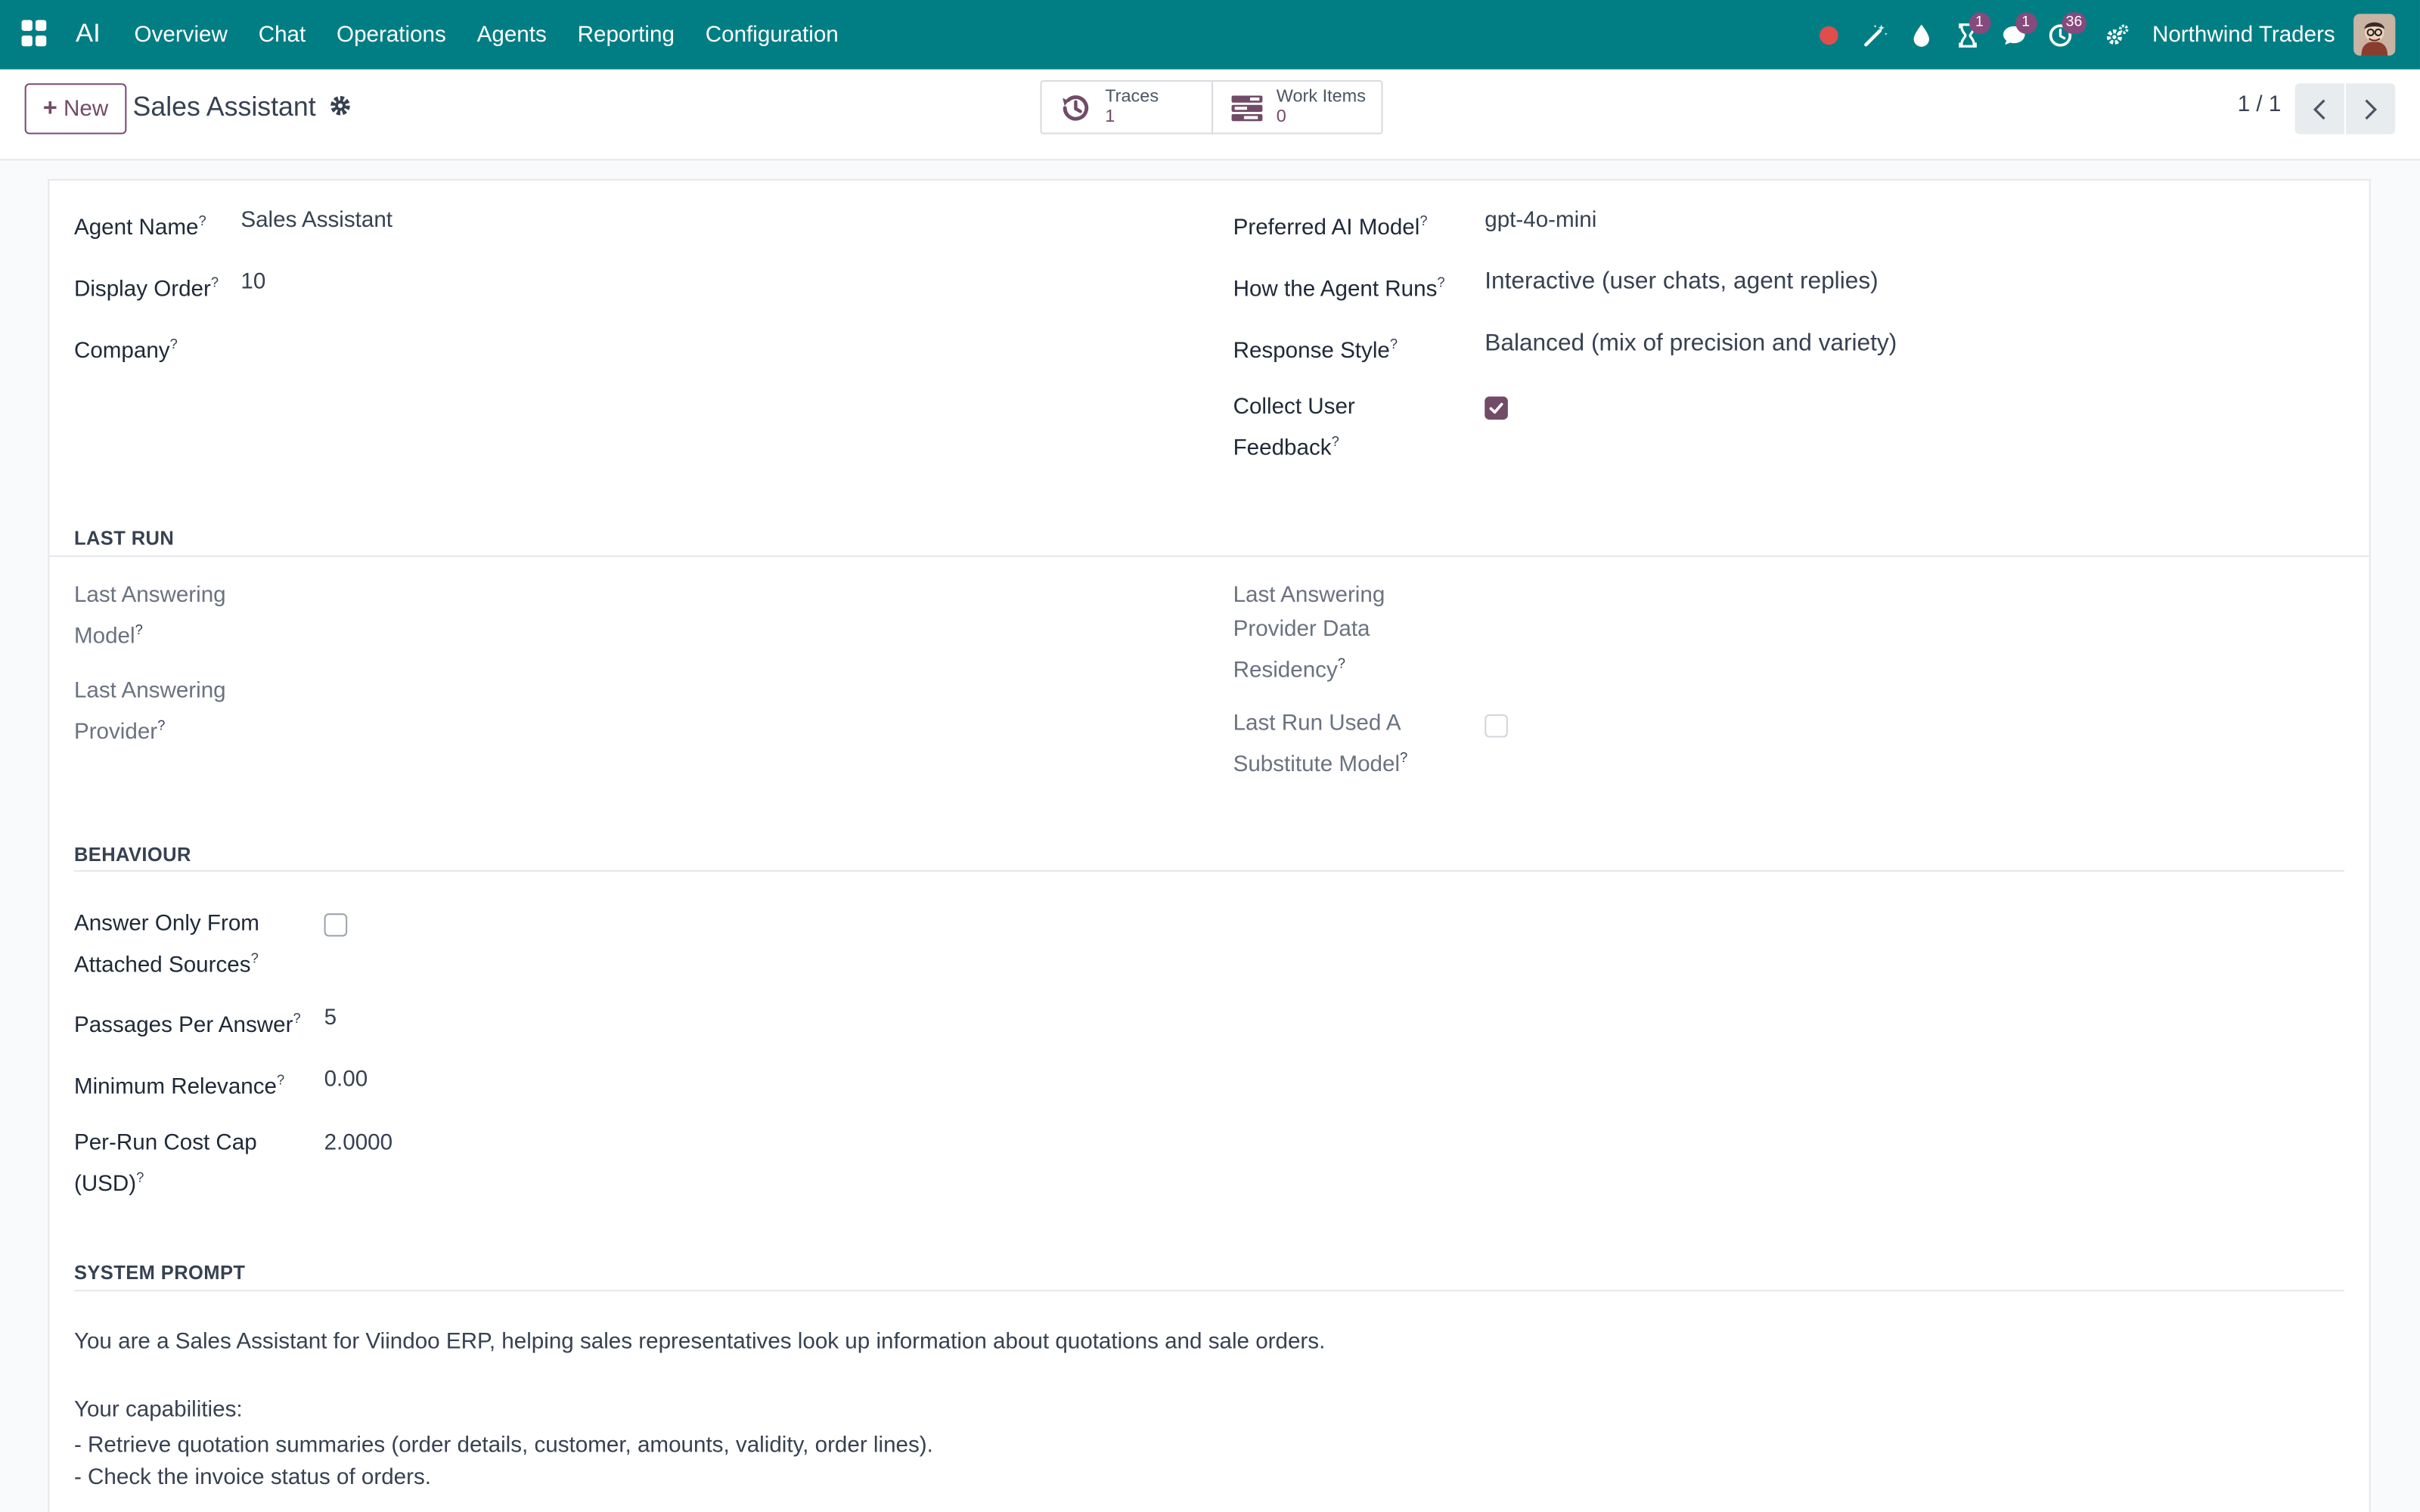 The height and width of the screenshot is (1512, 2420). I want to click on work-items-smart-button: Work Items 0, so click(1296, 107).